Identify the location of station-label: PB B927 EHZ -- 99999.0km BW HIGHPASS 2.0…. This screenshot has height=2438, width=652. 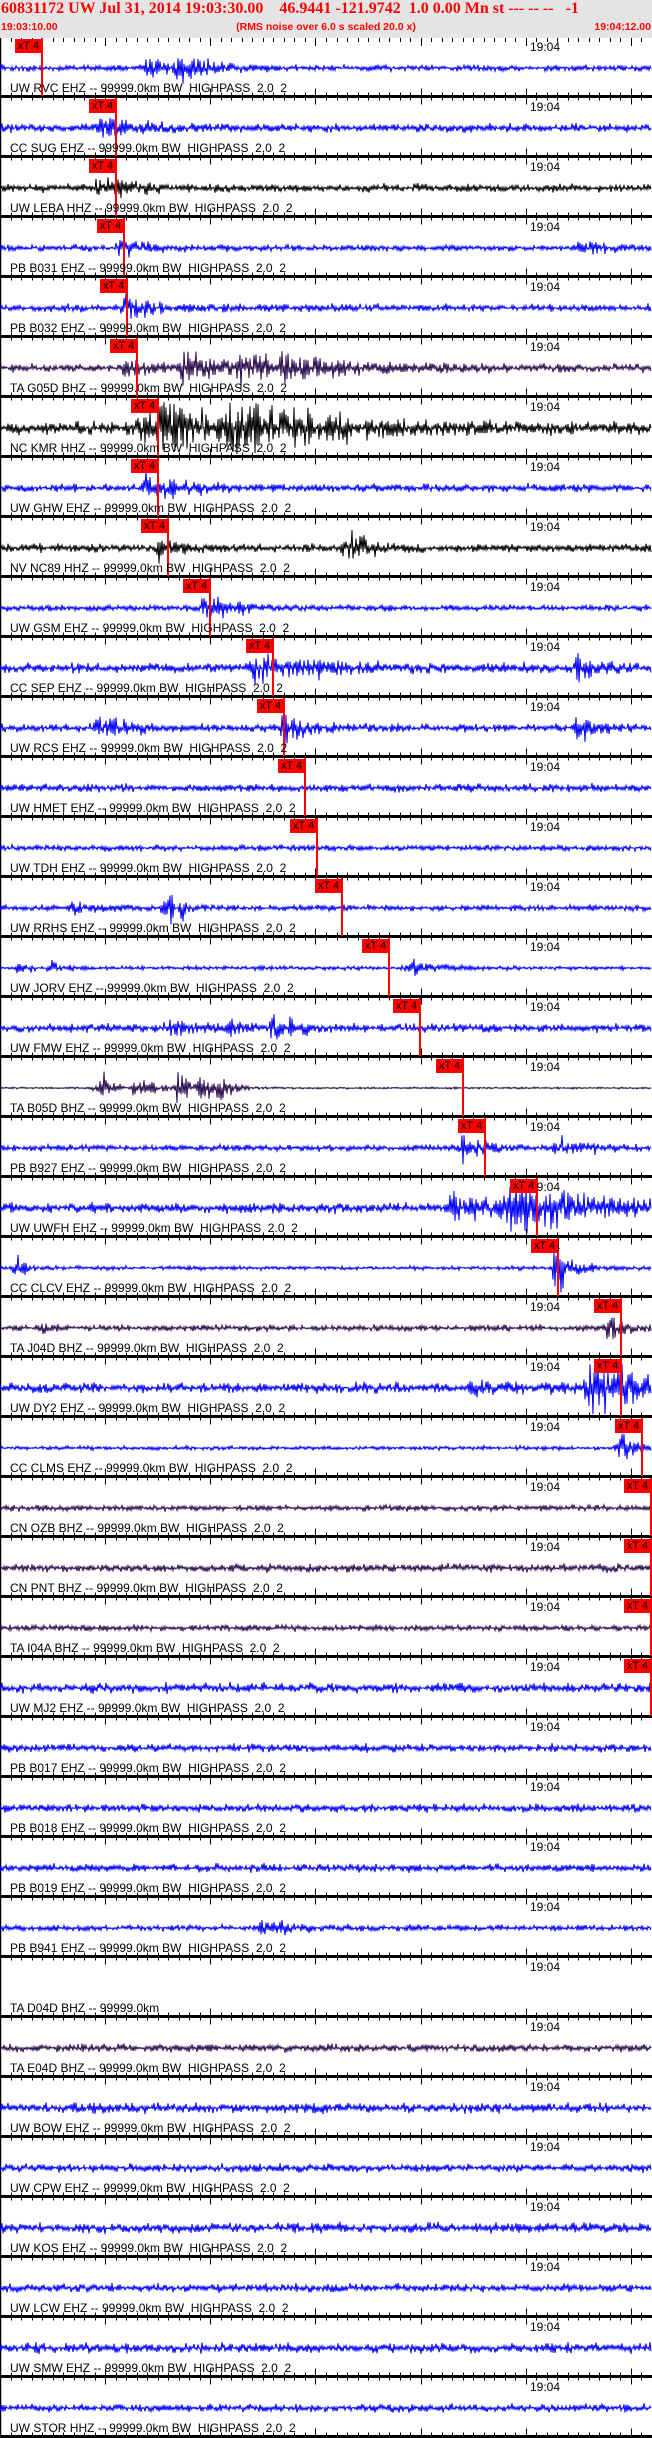
(148, 1168).